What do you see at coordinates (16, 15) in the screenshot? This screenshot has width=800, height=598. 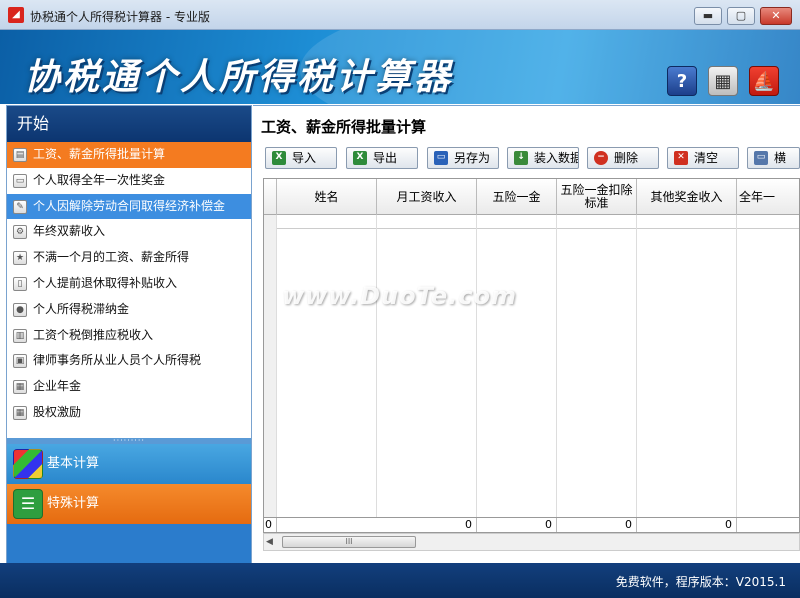 I see `app-icon: ◢` at bounding box center [16, 15].